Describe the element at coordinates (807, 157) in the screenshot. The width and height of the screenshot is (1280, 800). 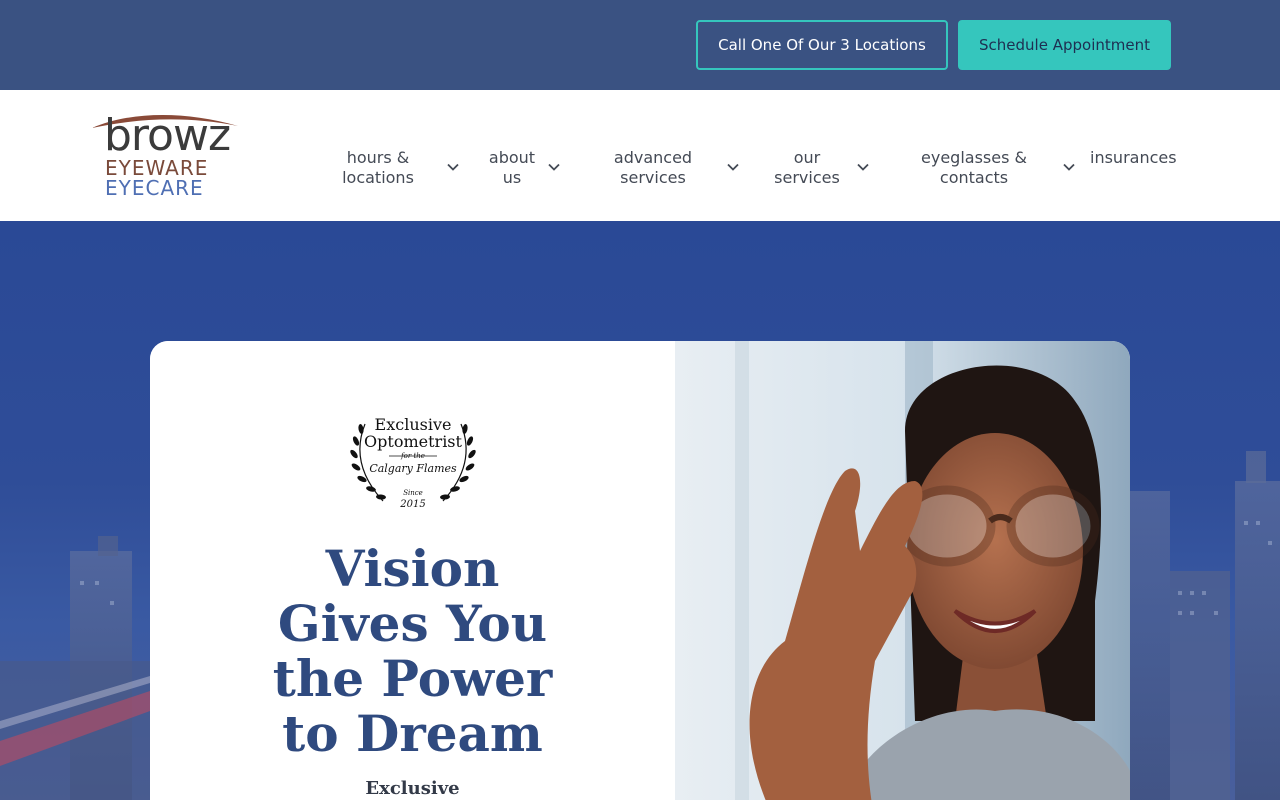
I see `nav-label-line1: our` at that location.